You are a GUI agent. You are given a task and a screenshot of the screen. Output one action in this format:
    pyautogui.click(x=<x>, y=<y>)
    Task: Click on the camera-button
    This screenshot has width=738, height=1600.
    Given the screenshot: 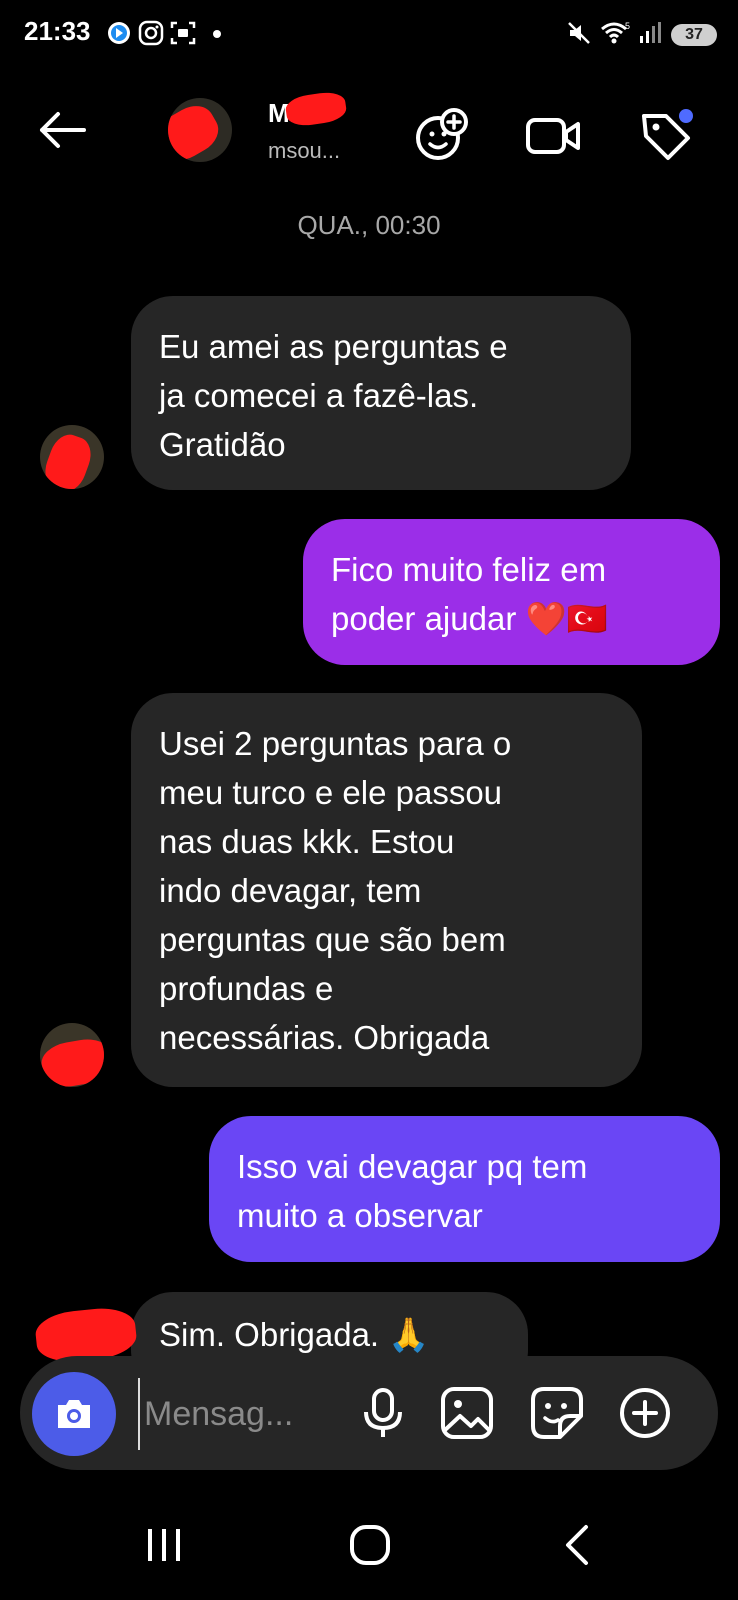 What is the action you would take?
    pyautogui.click(x=74, y=1414)
    